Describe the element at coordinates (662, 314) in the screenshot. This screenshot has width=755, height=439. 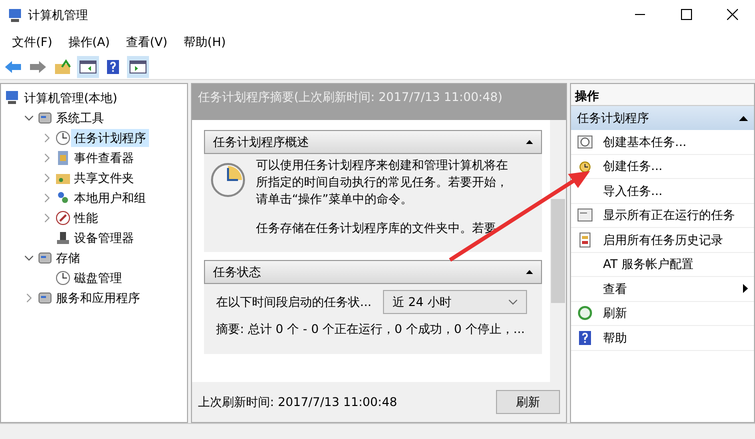
I see `action-item: 刷新` at that location.